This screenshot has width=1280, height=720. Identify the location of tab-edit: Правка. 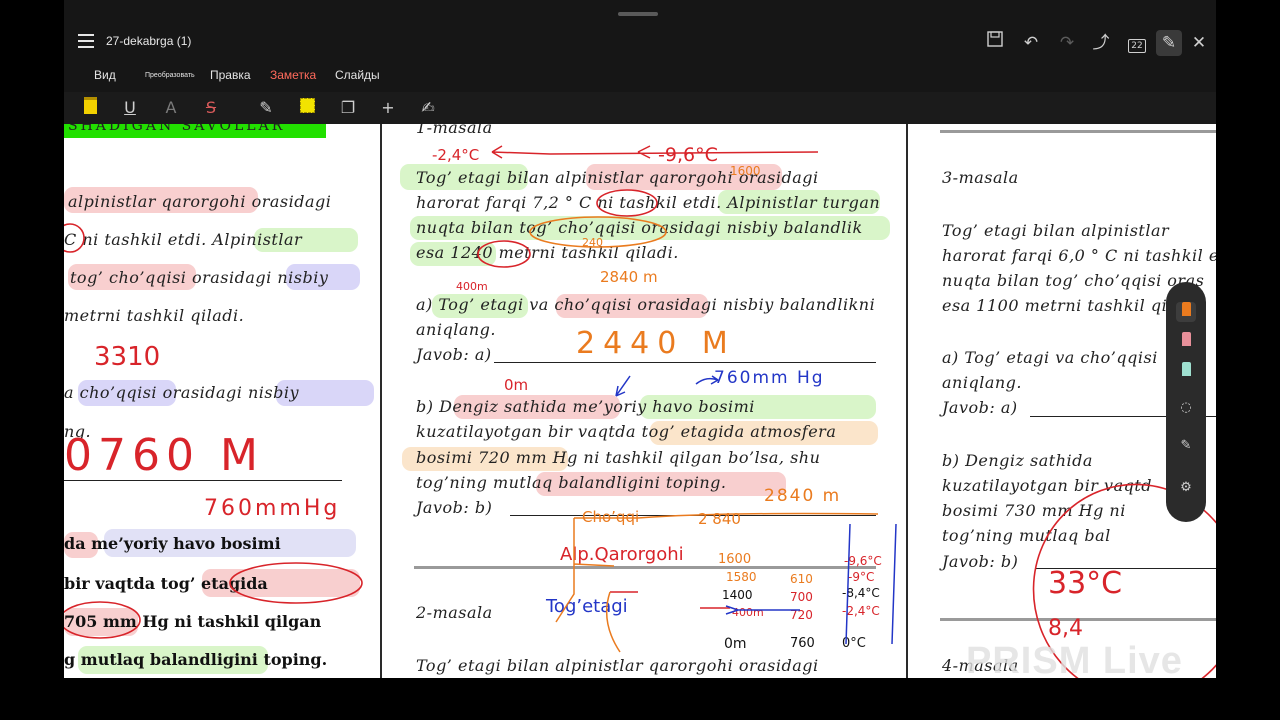
(230, 75).